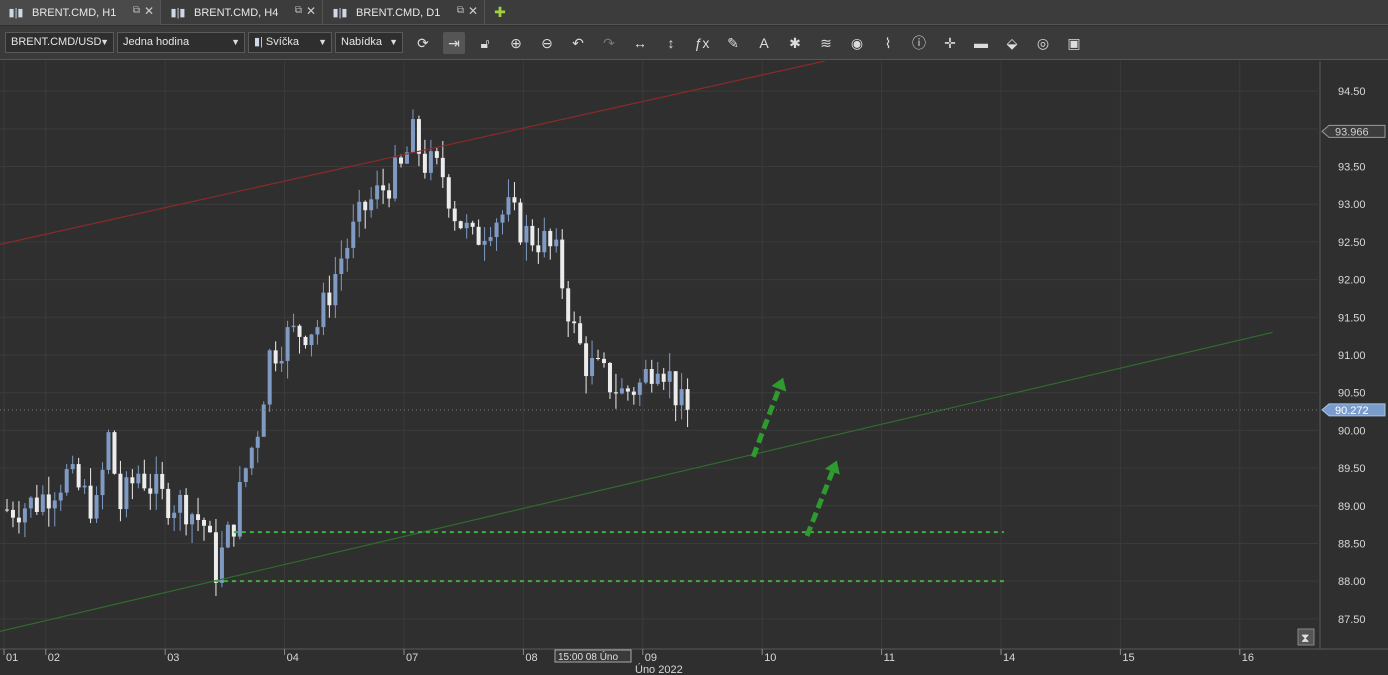  I want to click on autoshift-icon: ⇥, so click(454, 43).